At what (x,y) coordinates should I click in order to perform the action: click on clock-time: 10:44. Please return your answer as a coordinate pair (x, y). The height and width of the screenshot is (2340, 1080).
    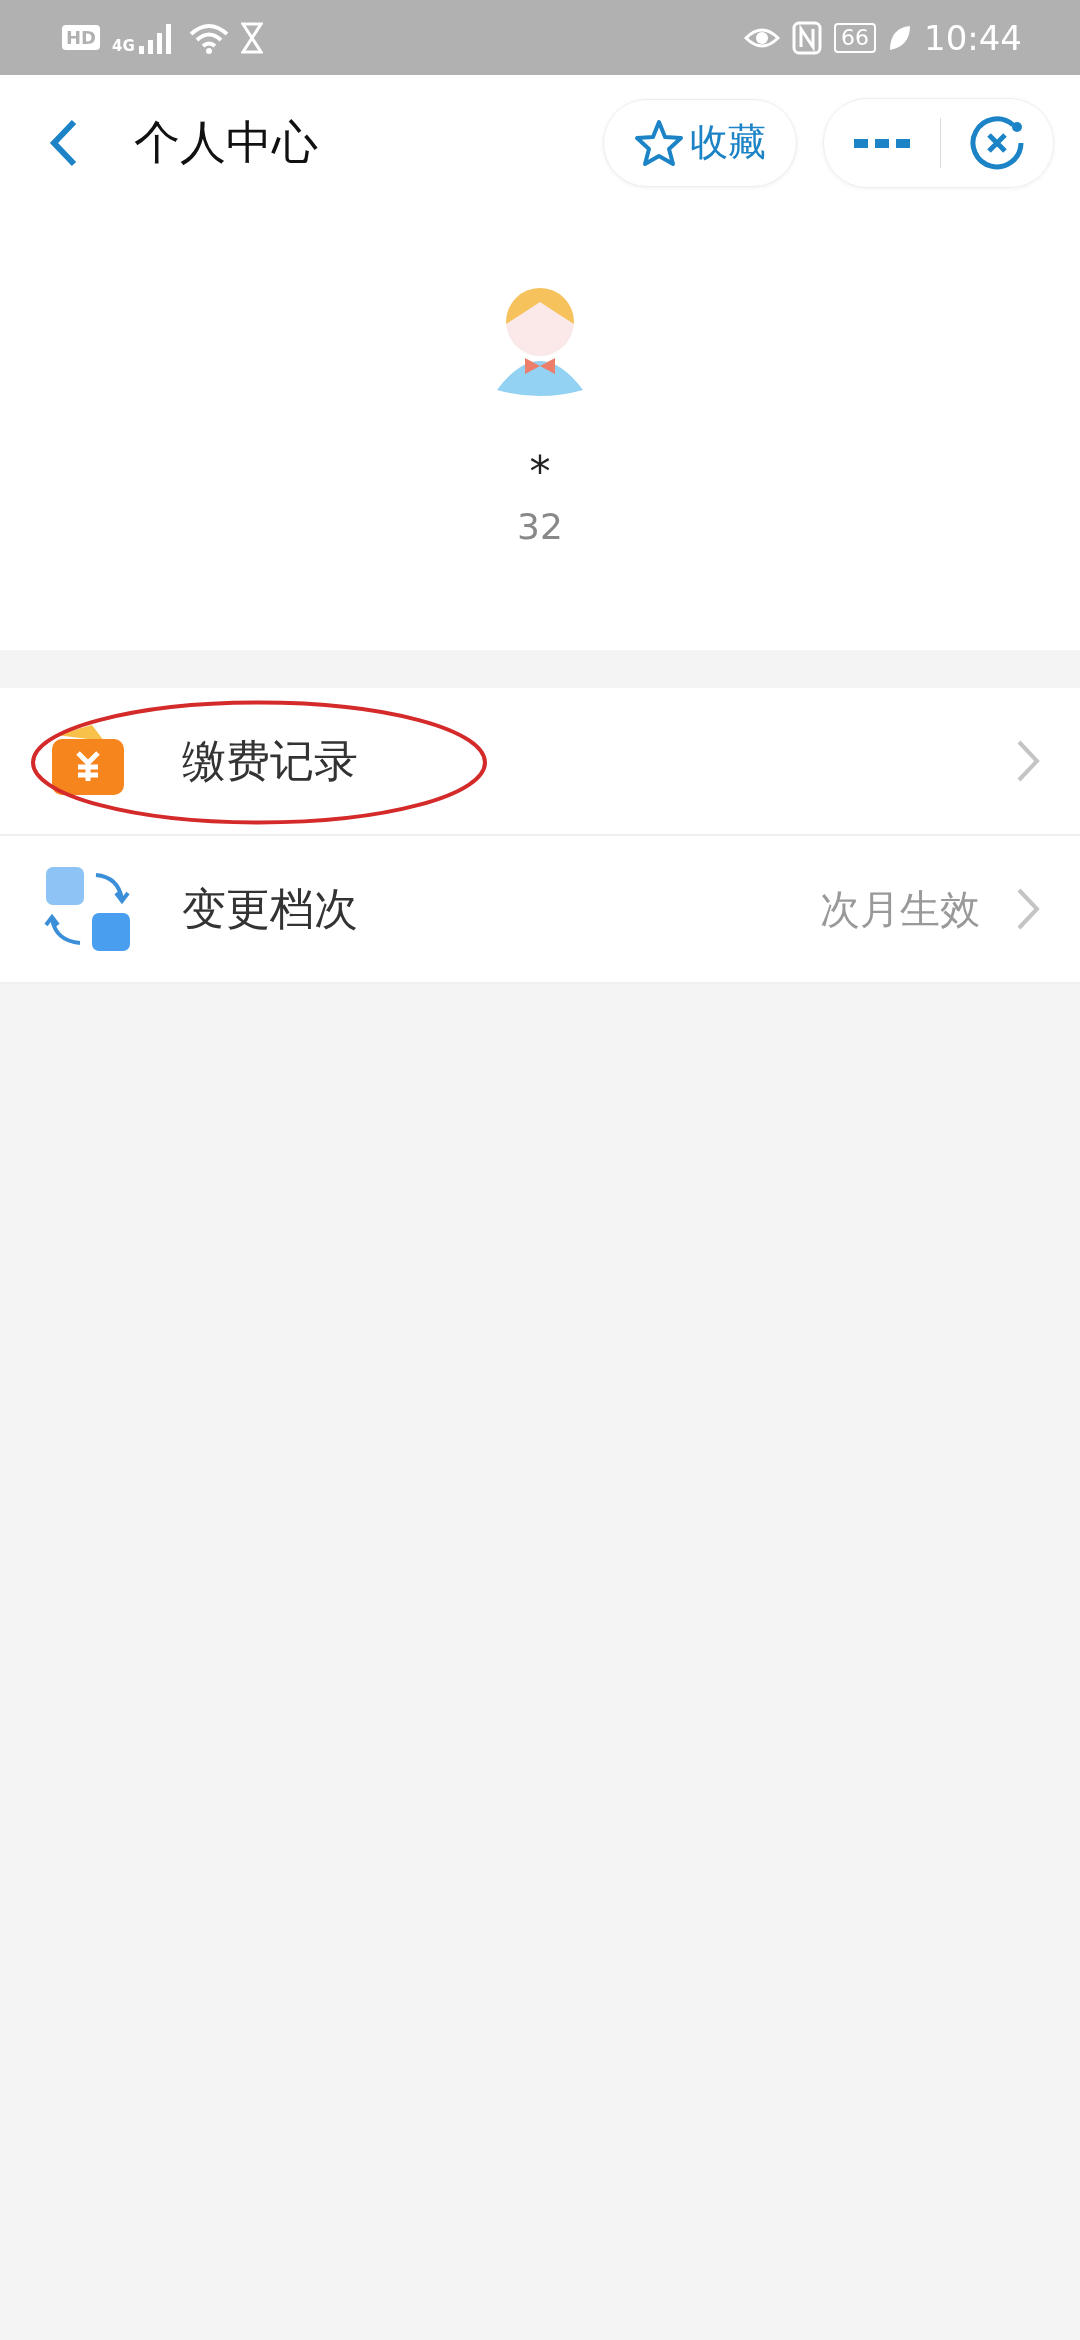
    Looking at the image, I should click on (973, 37).